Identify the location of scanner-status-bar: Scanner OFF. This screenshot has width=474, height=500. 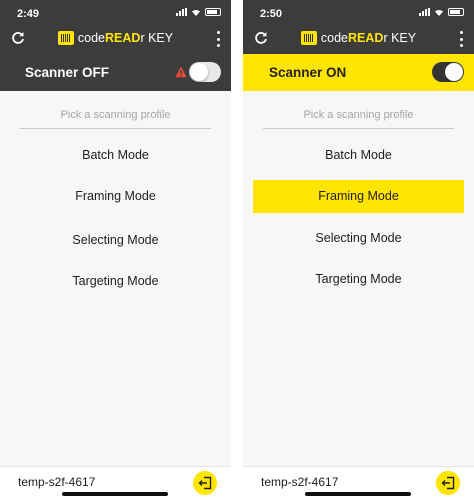
(115, 72).